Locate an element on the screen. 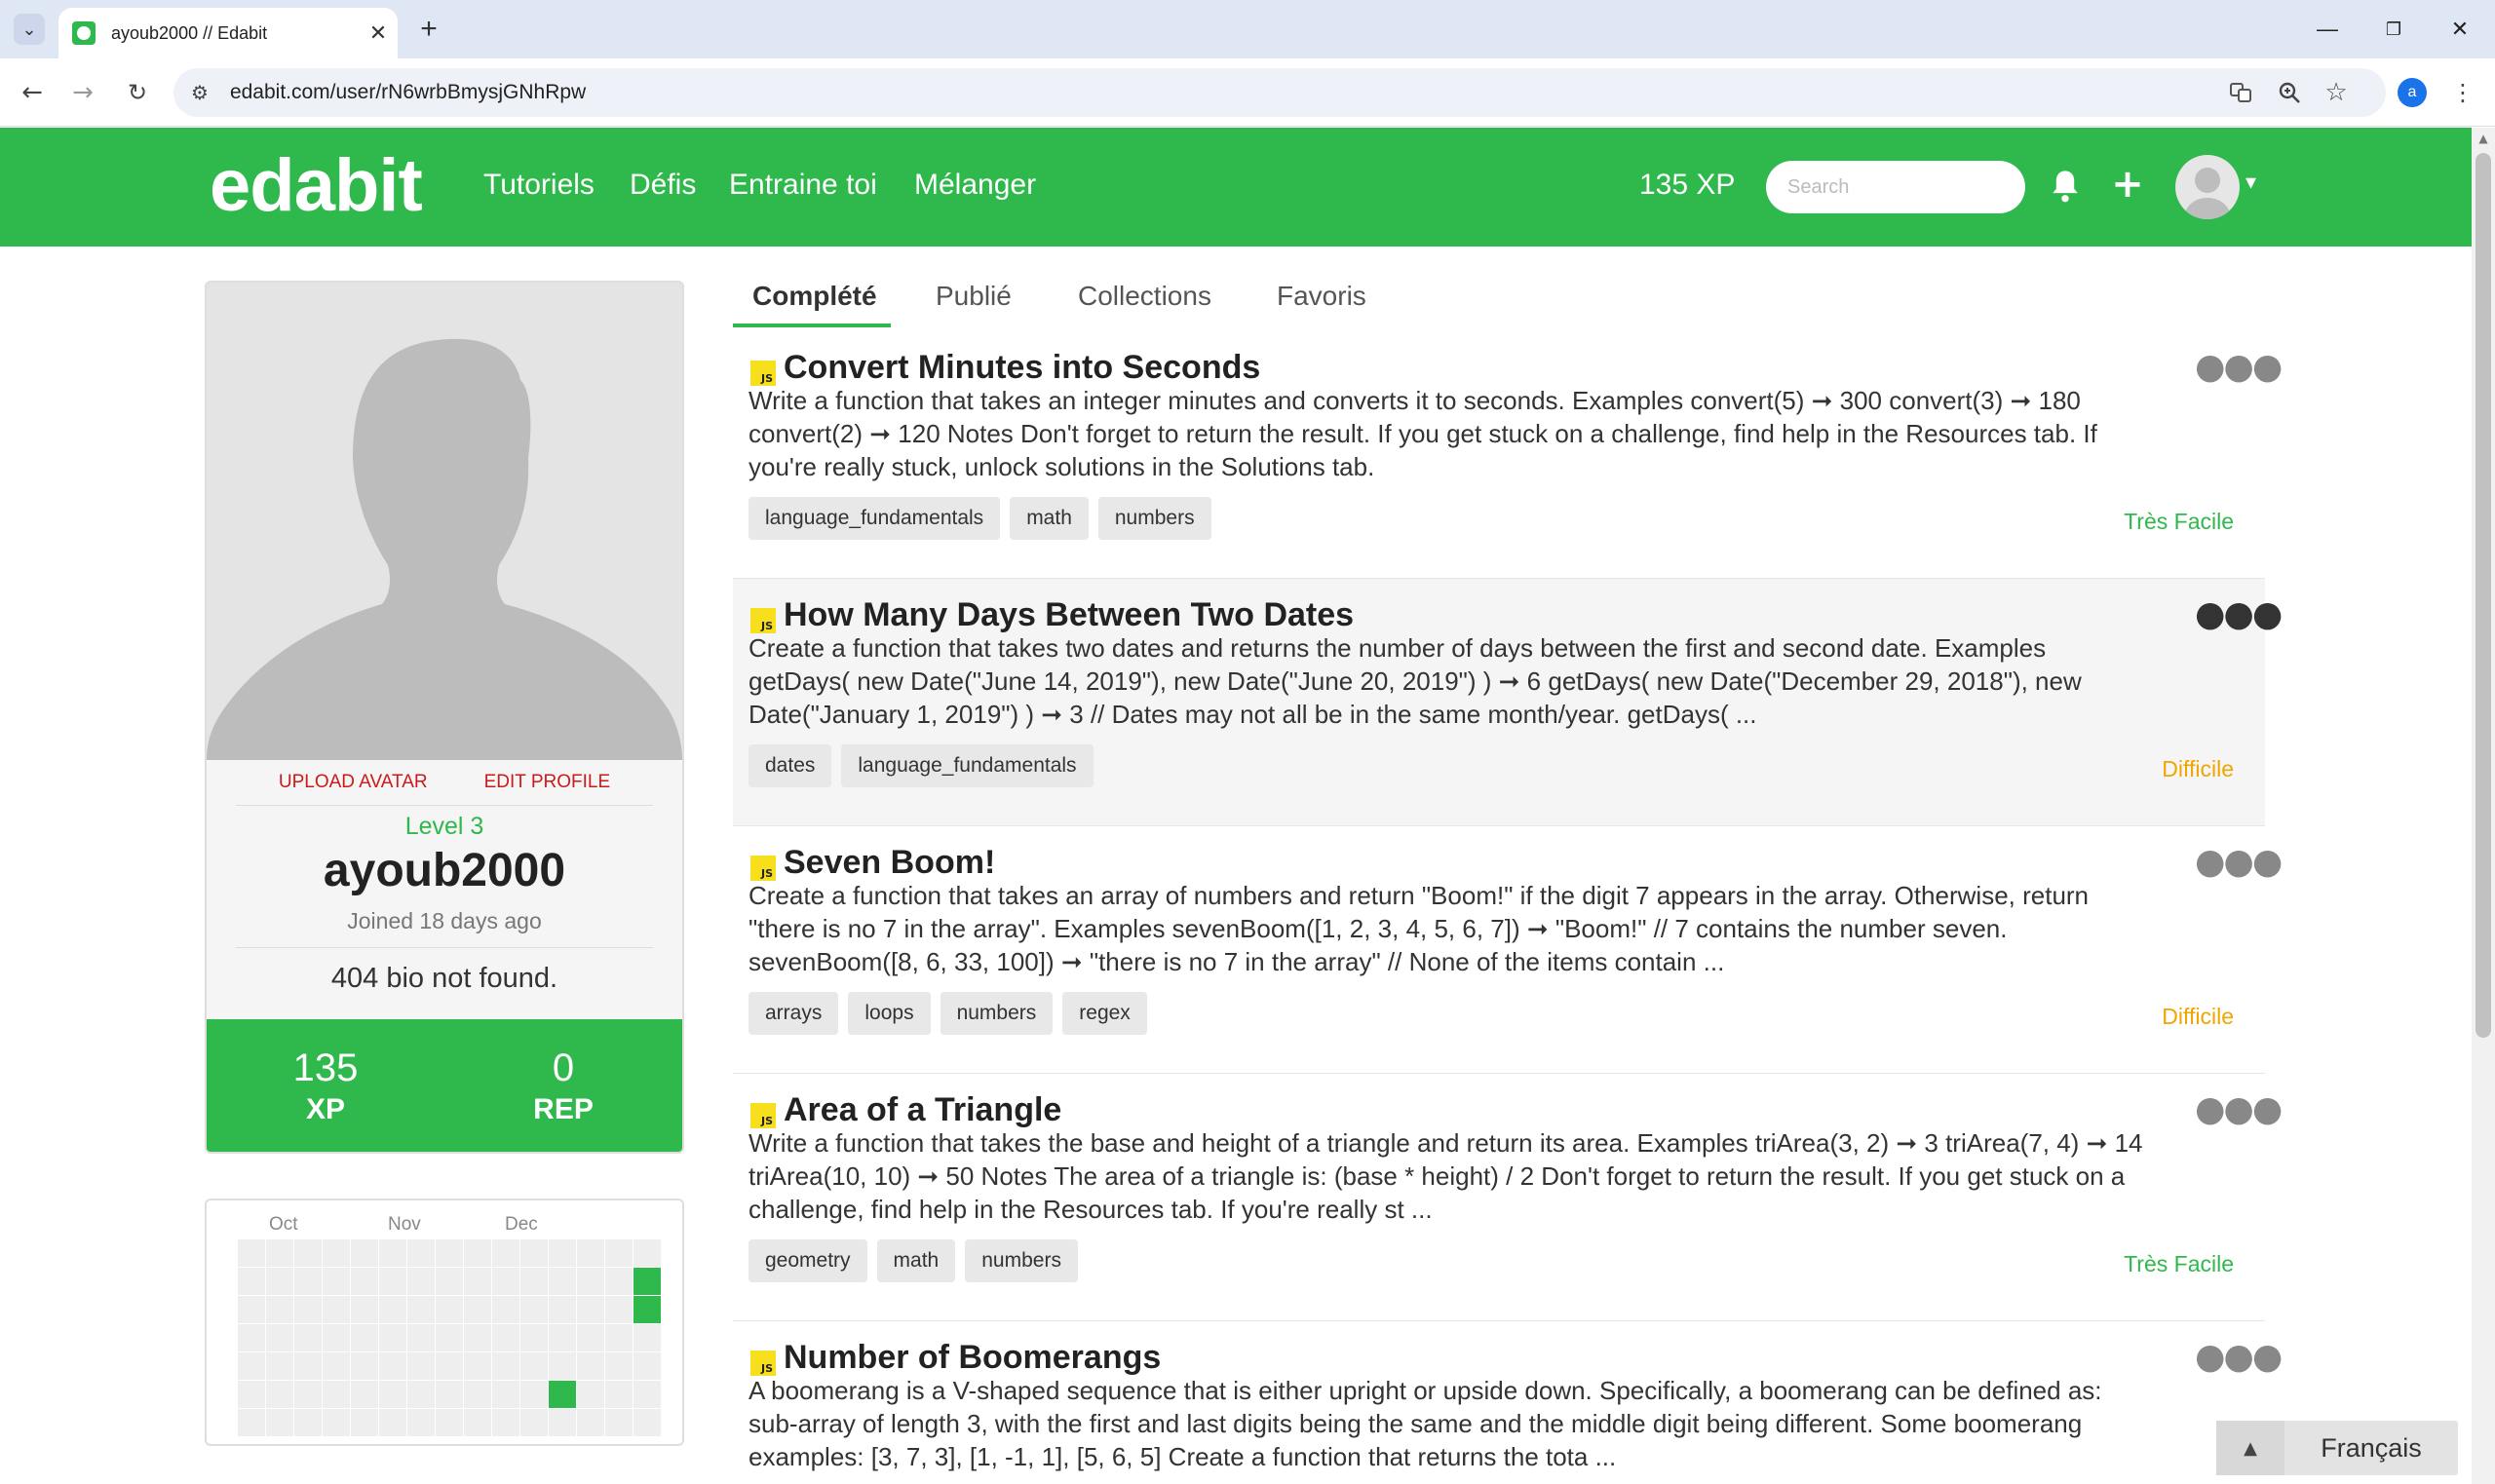 This screenshot has height=1484, width=2495. back-arrow-icon: ← is located at coordinates (32, 92).